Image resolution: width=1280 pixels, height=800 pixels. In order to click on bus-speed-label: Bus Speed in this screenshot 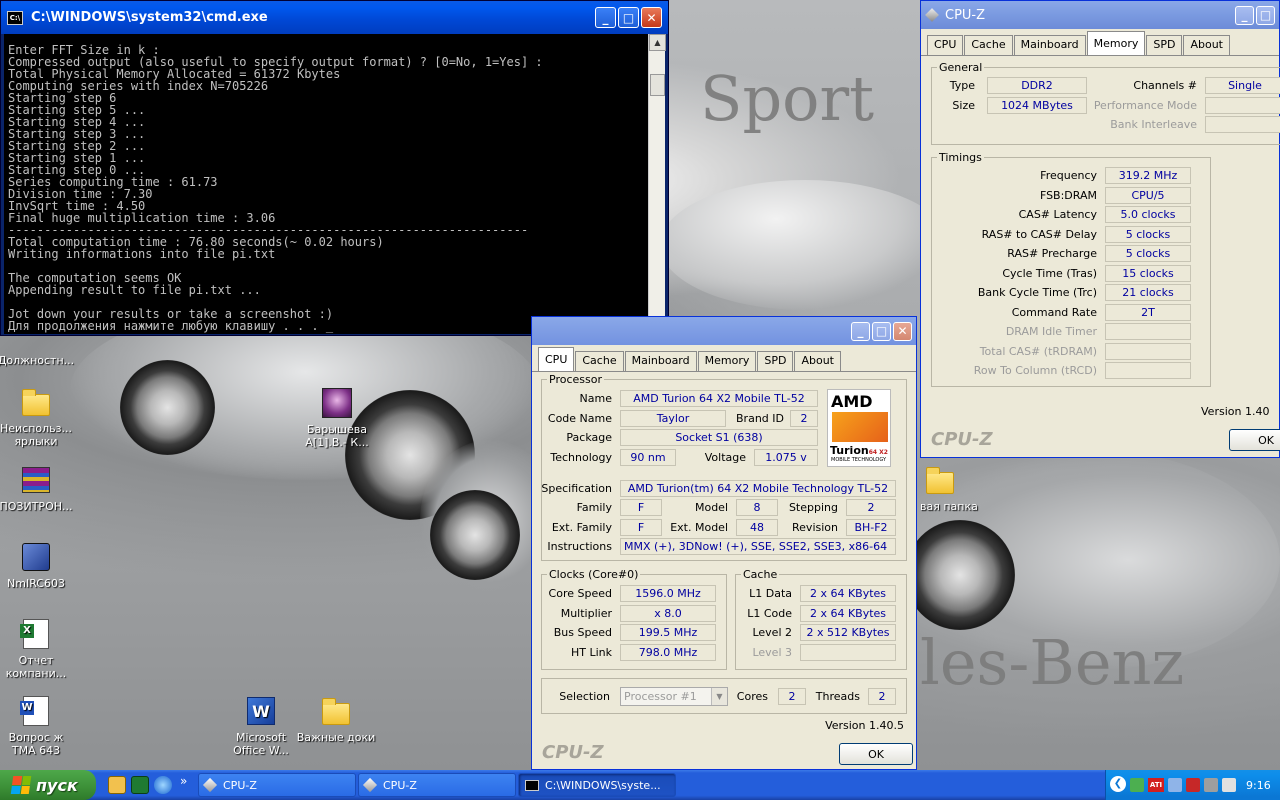, I will do `click(582, 632)`.